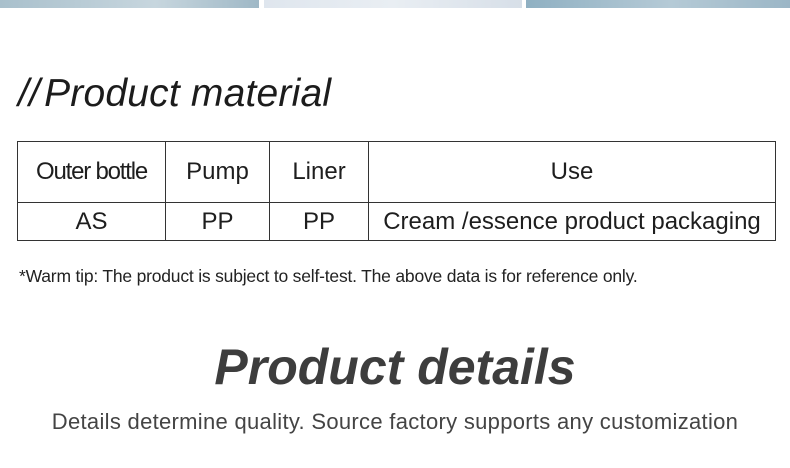 The height and width of the screenshot is (468, 790). I want to click on cell-use-description: Cream /essence product packaging, so click(572, 221).